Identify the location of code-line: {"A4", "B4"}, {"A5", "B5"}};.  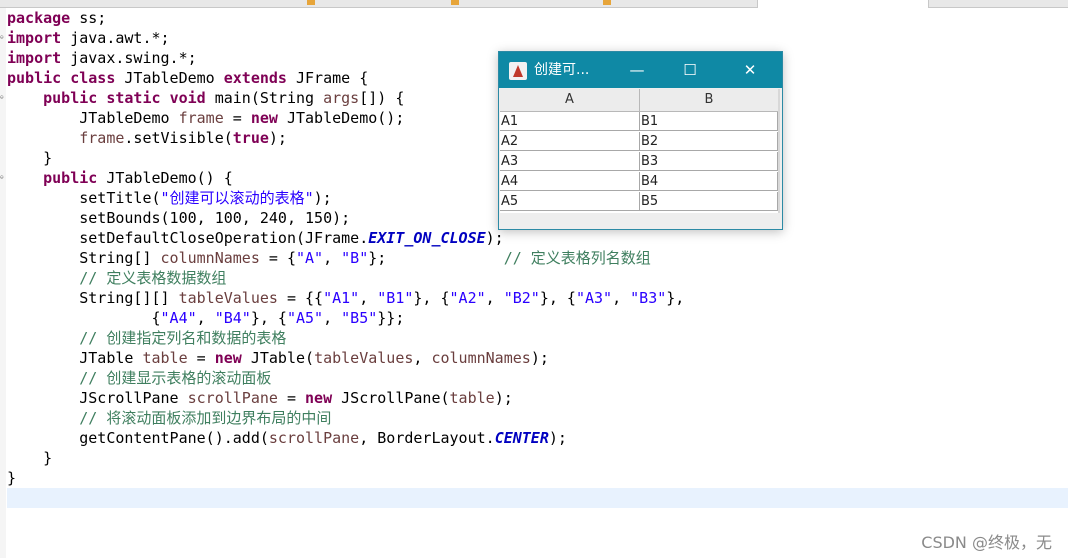
(205, 318).